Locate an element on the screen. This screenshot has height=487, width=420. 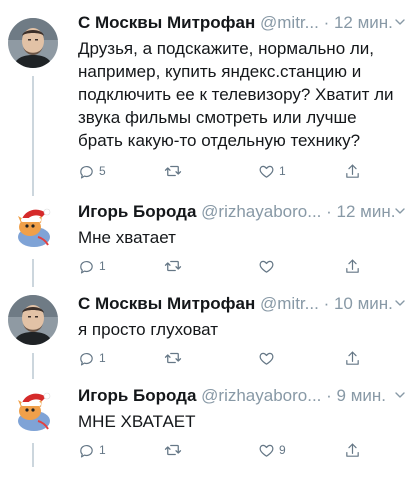
tweet-actions: 5 1 is located at coordinates (228, 171).